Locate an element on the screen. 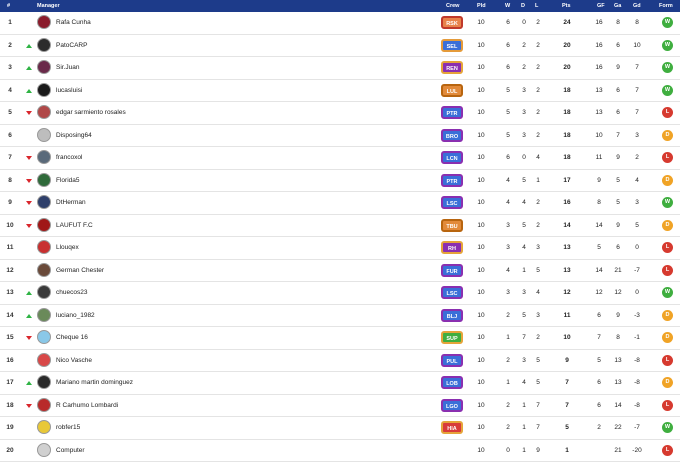 The image size is (680, 464). crew-crest: BRO is located at coordinates (452, 135).